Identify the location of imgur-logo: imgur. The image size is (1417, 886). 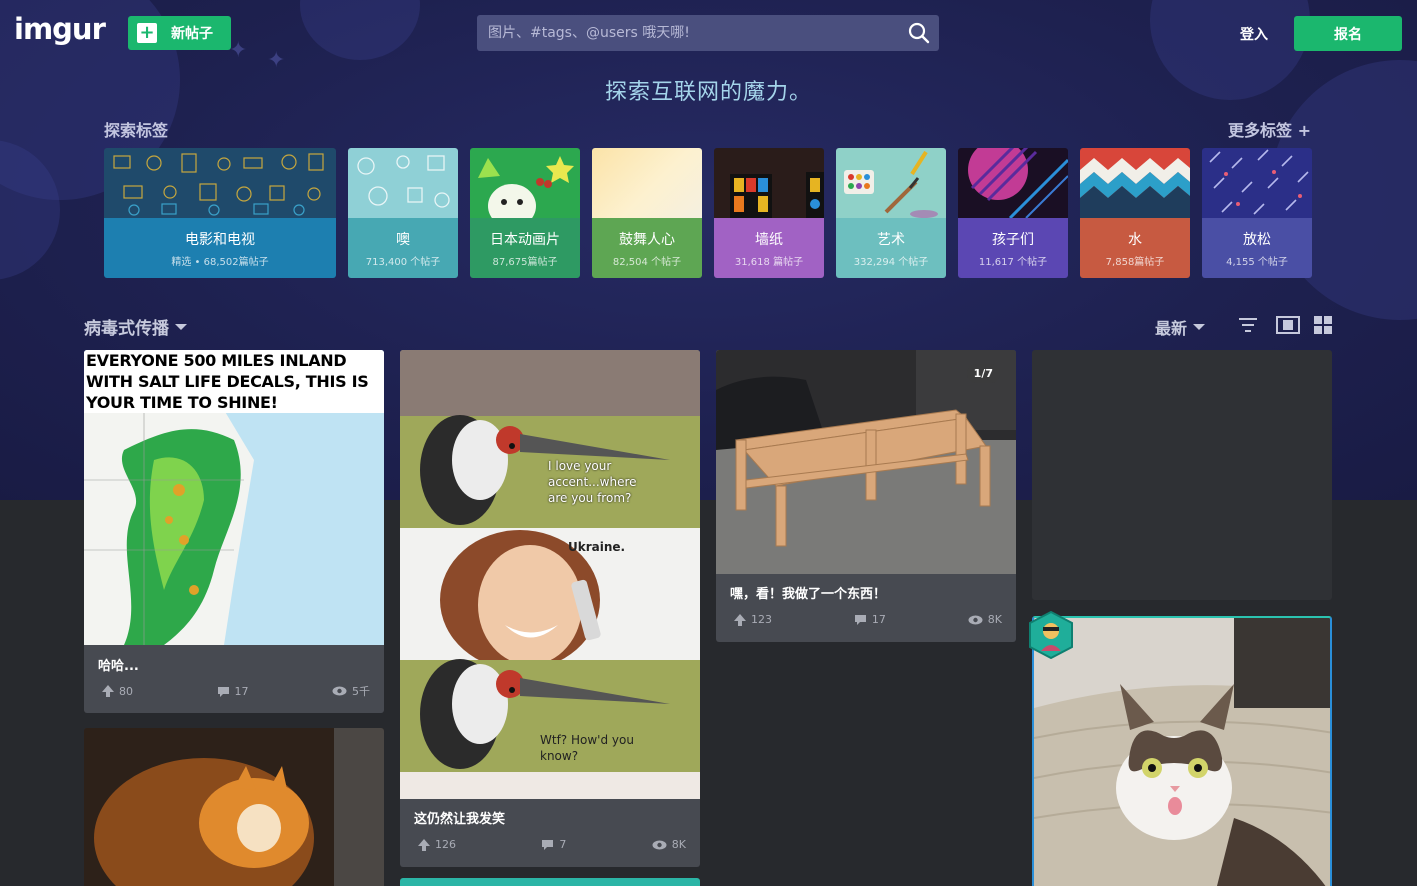
(60, 29).